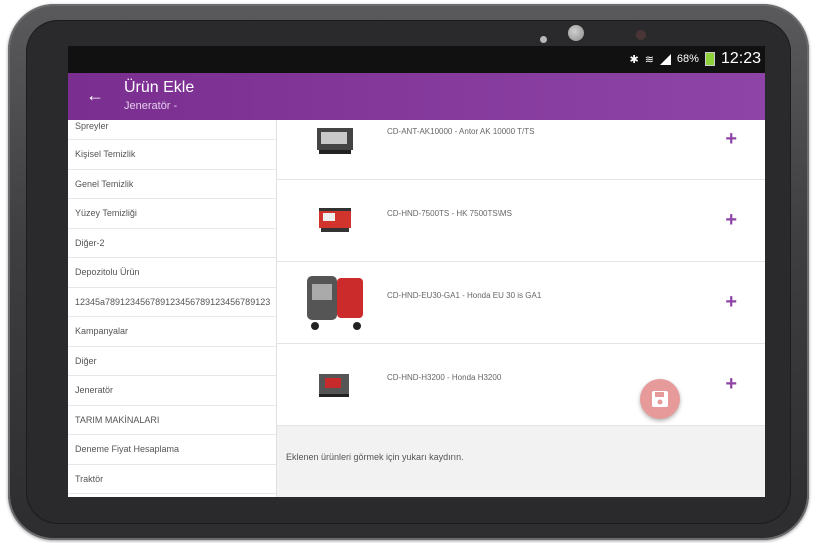 Image resolution: width=813 pixels, height=543 pixels. What do you see at coordinates (172, 214) in the screenshot?
I see `sidebar-item: Yüzey Temizliği` at bounding box center [172, 214].